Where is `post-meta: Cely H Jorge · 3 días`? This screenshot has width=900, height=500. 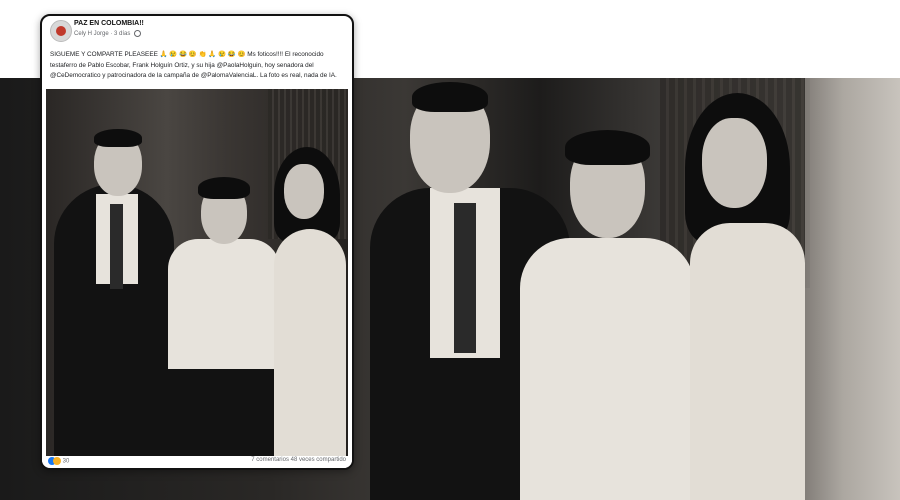
post-meta: Cely H Jorge · 3 días is located at coordinates (108, 33).